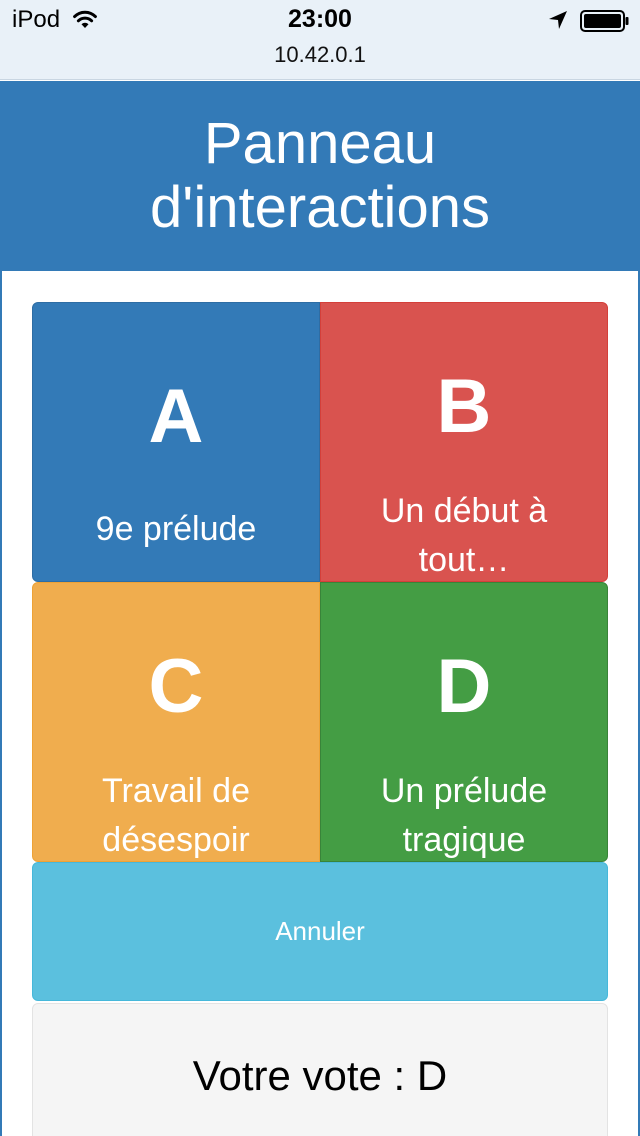 This screenshot has height=1136, width=640. I want to click on location-icon, so click(558, 20).